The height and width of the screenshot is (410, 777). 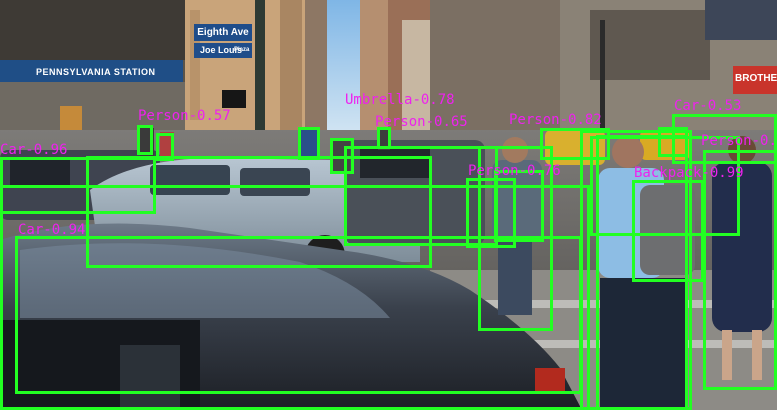 I want to click on detection-label-name: Backpack, so click(x=668, y=173).